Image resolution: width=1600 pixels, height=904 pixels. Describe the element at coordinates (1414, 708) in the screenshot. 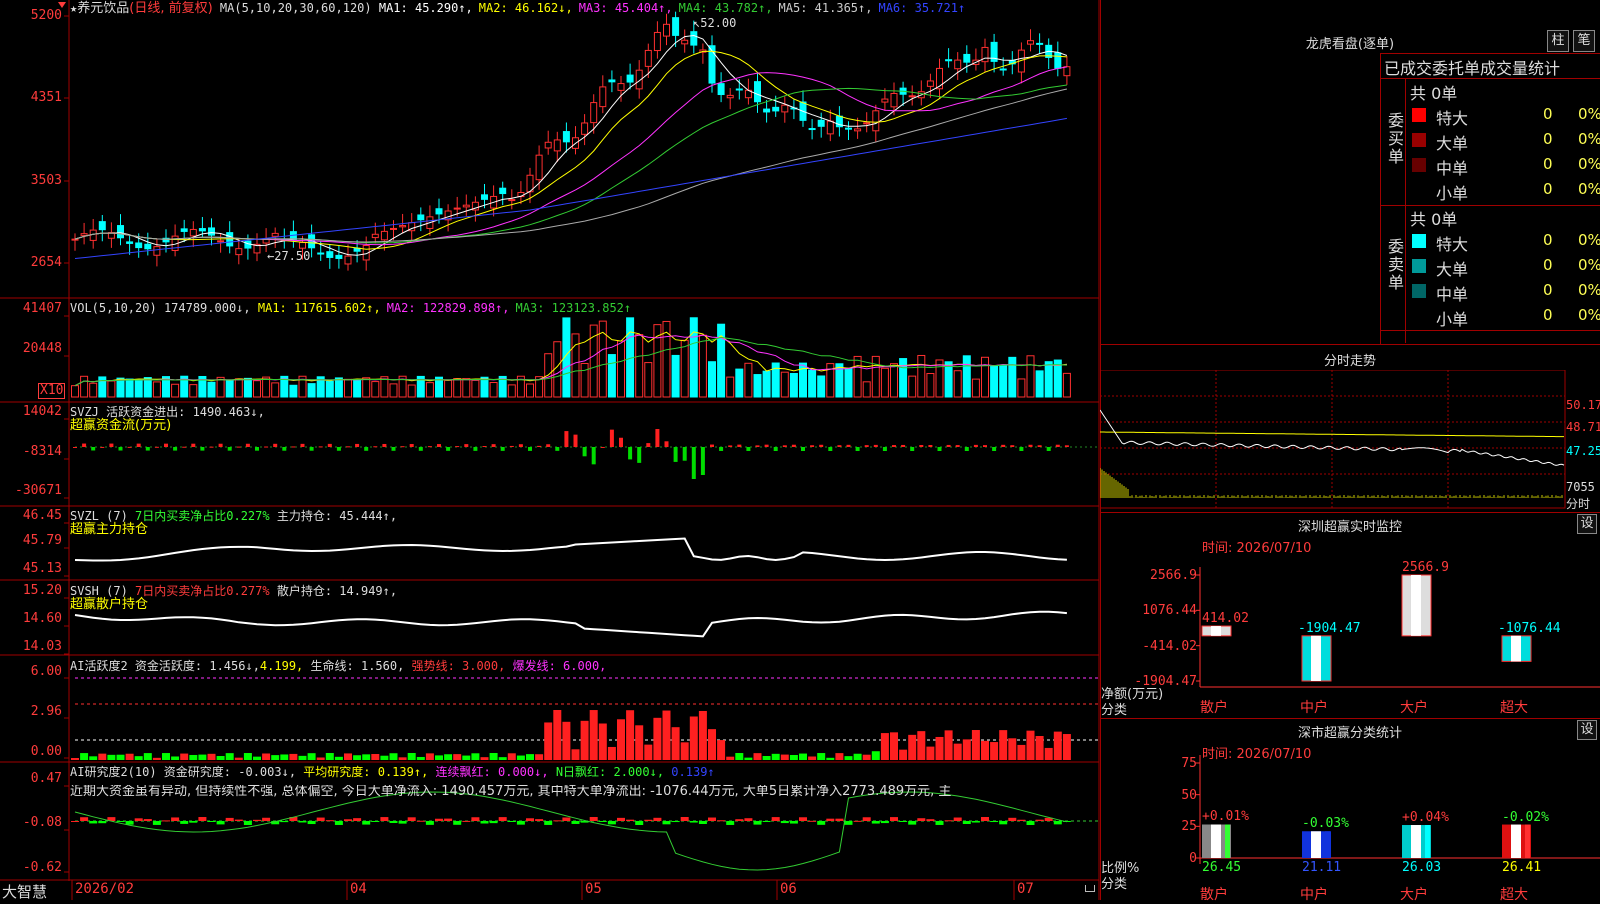

I see `monitor-bar-category: 大户` at that location.